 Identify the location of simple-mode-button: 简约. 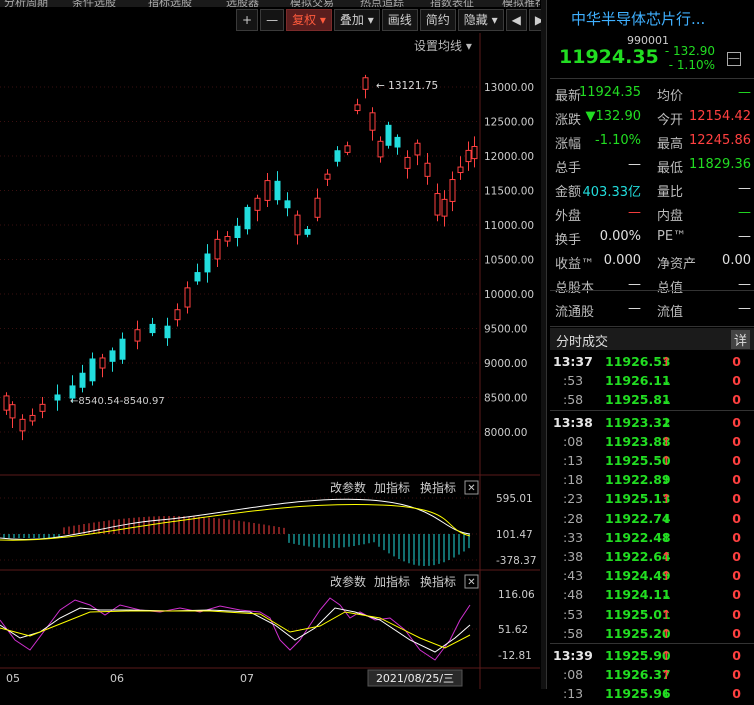
(437, 20).